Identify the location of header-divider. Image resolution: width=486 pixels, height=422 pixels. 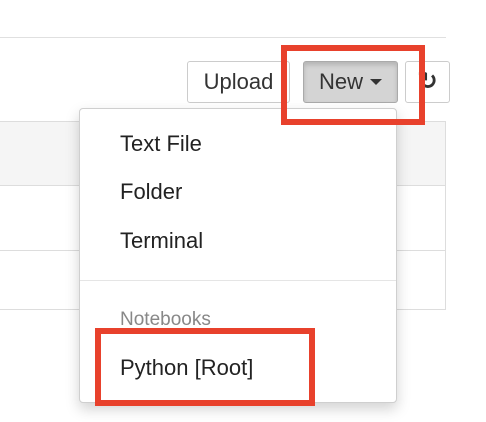
(223, 37).